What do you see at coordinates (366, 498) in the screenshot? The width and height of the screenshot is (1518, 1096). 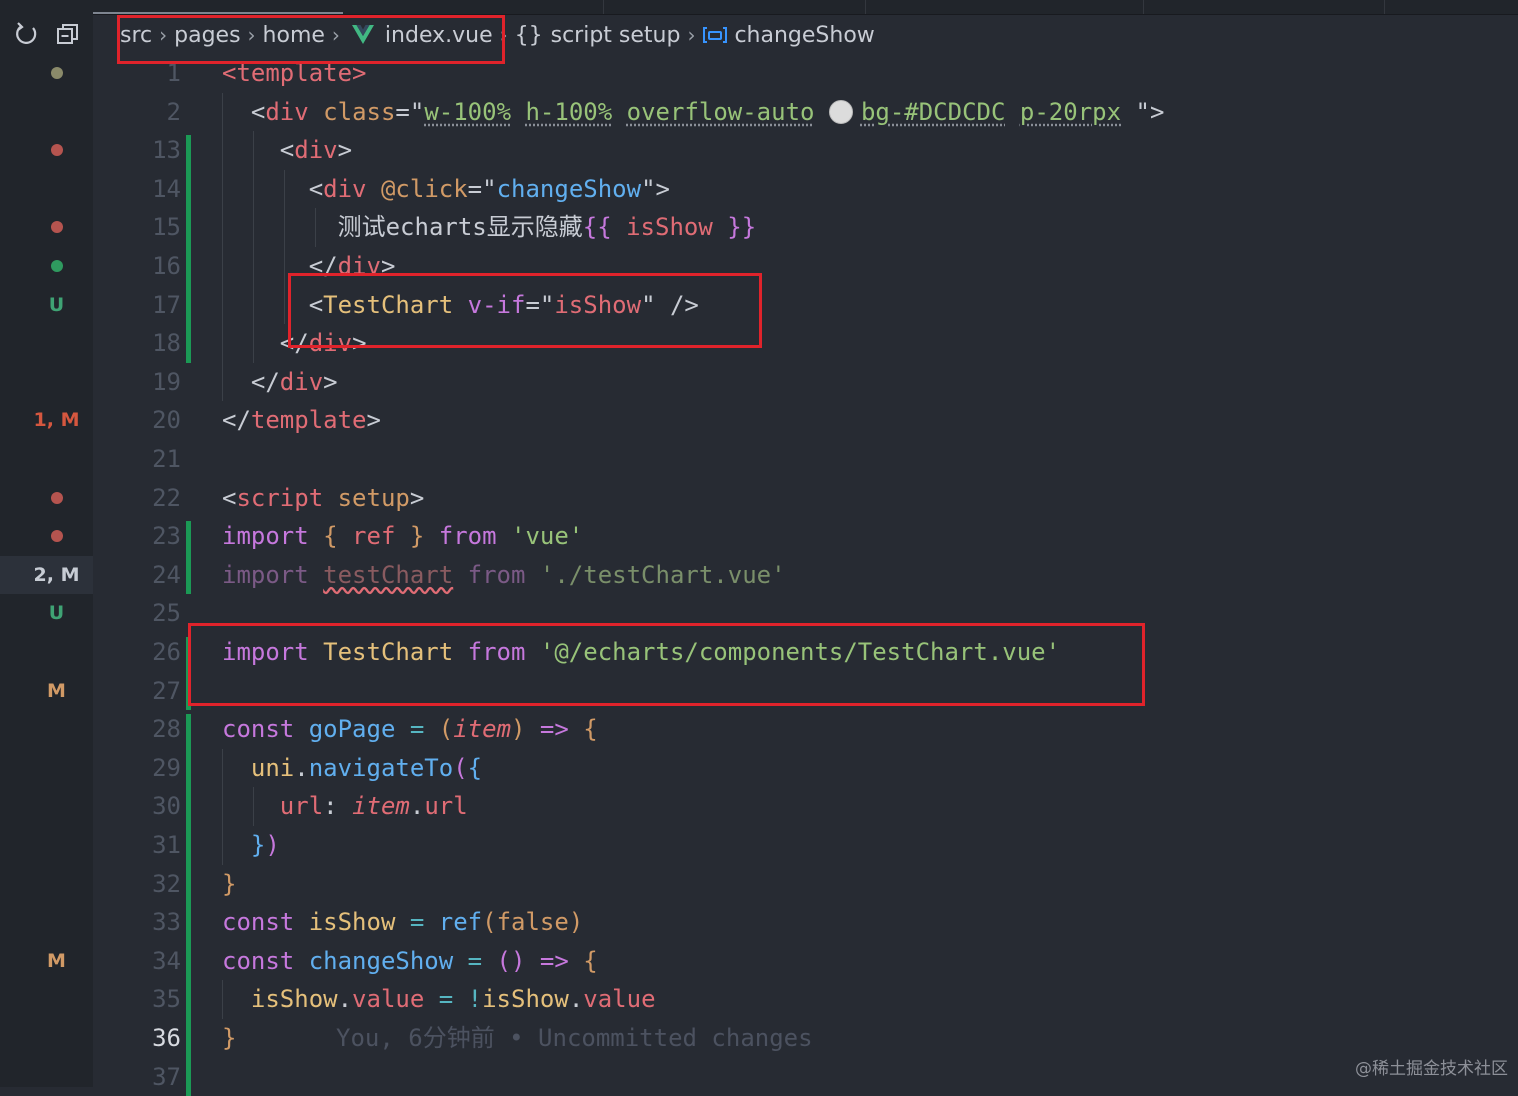 I see `code-token: setup` at bounding box center [366, 498].